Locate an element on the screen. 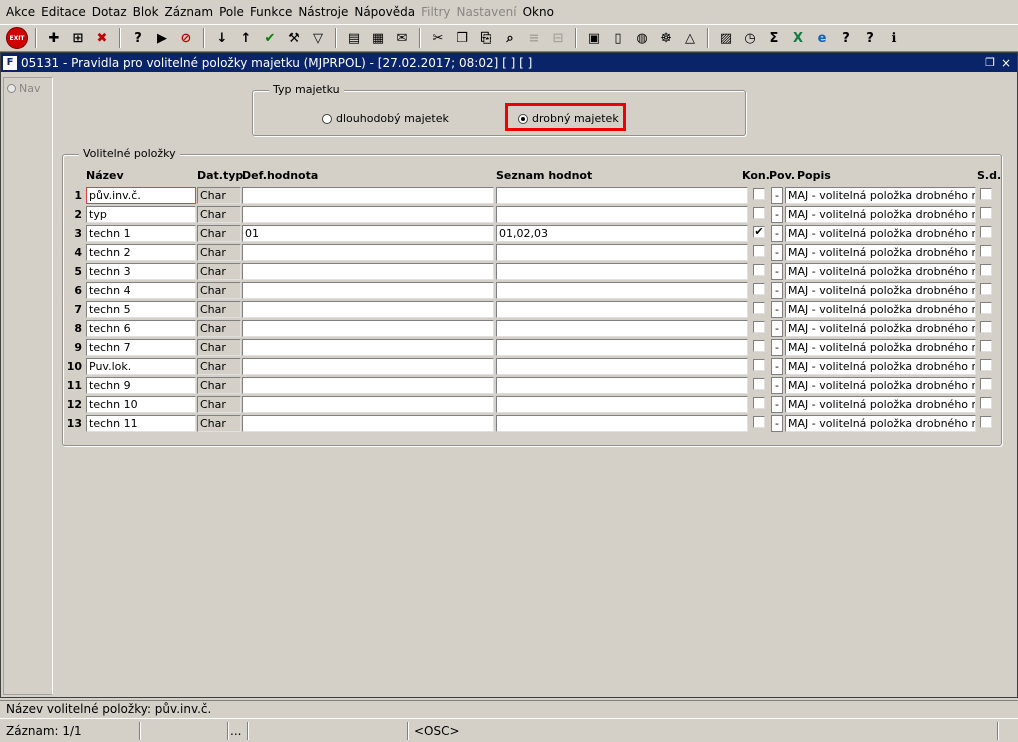 The width and height of the screenshot is (1018, 742). menu-blok: Blok is located at coordinates (147, 12).